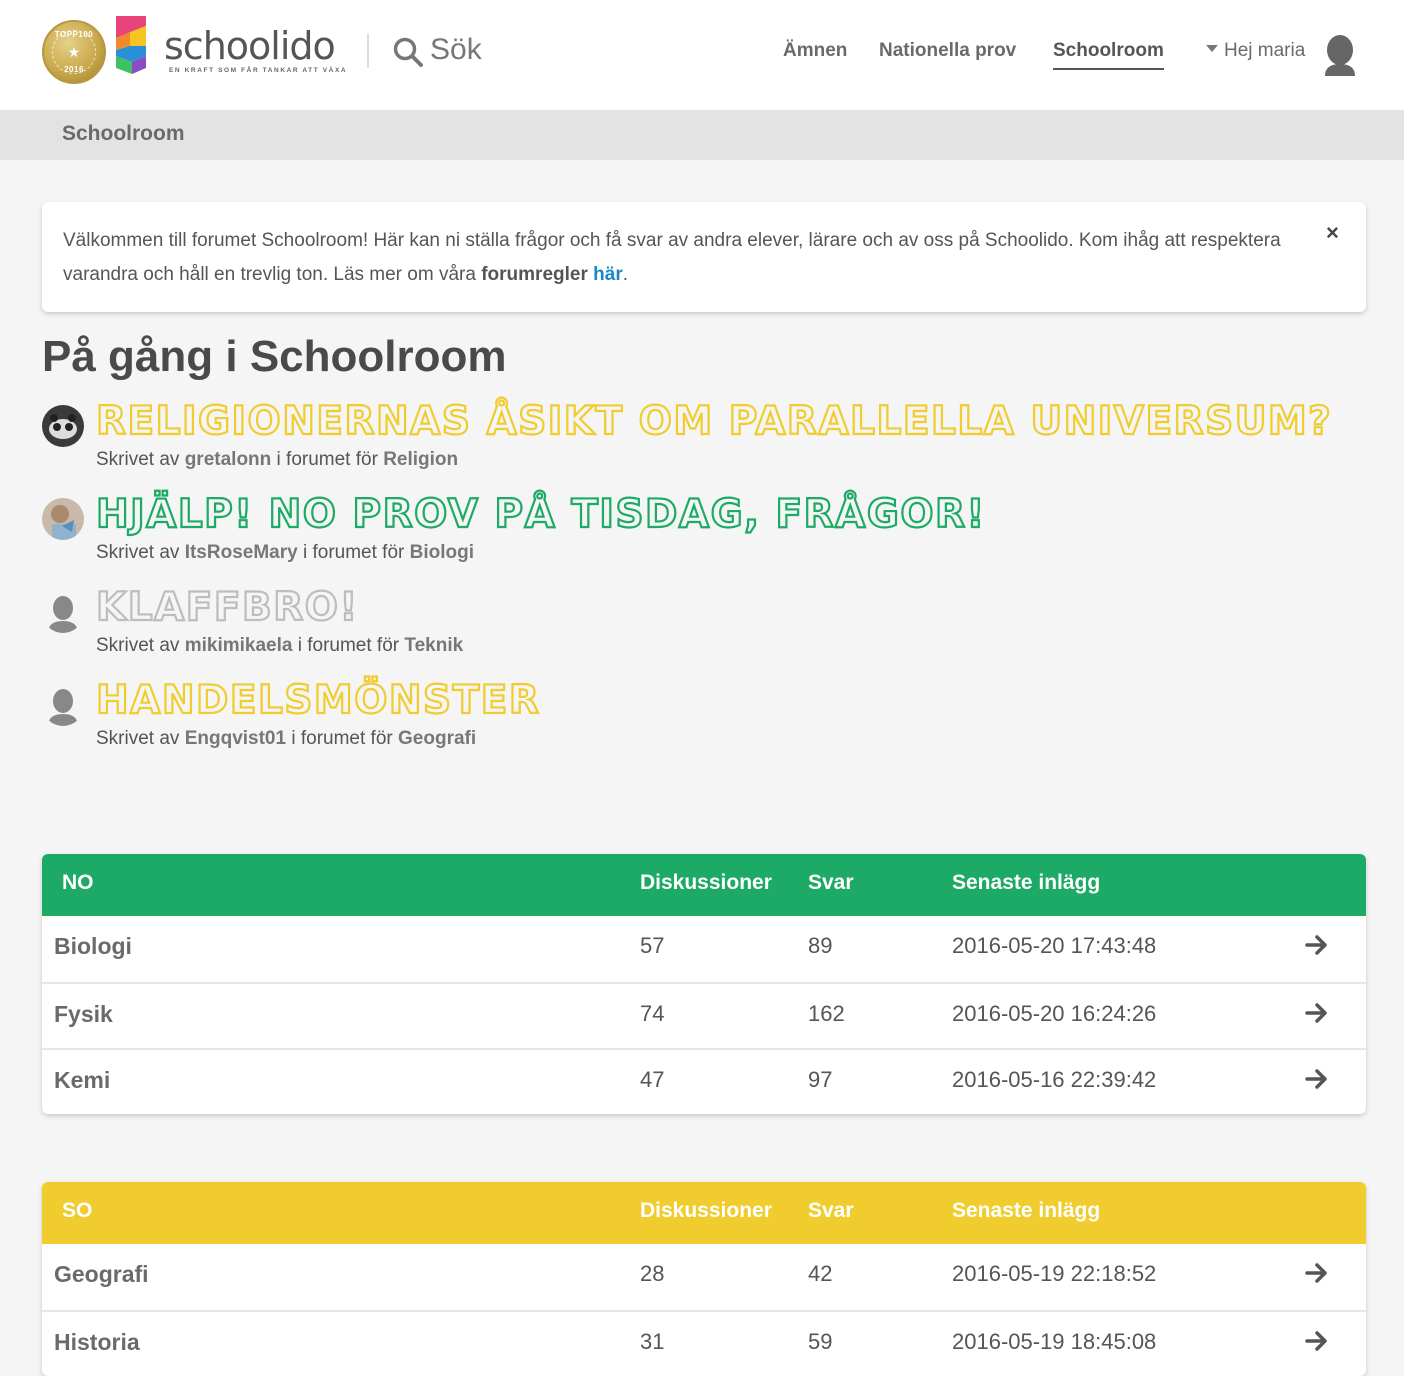 The width and height of the screenshot is (1404, 1376). Describe the element at coordinates (820, 1079) in the screenshot. I see `replies-count: 97` at that location.